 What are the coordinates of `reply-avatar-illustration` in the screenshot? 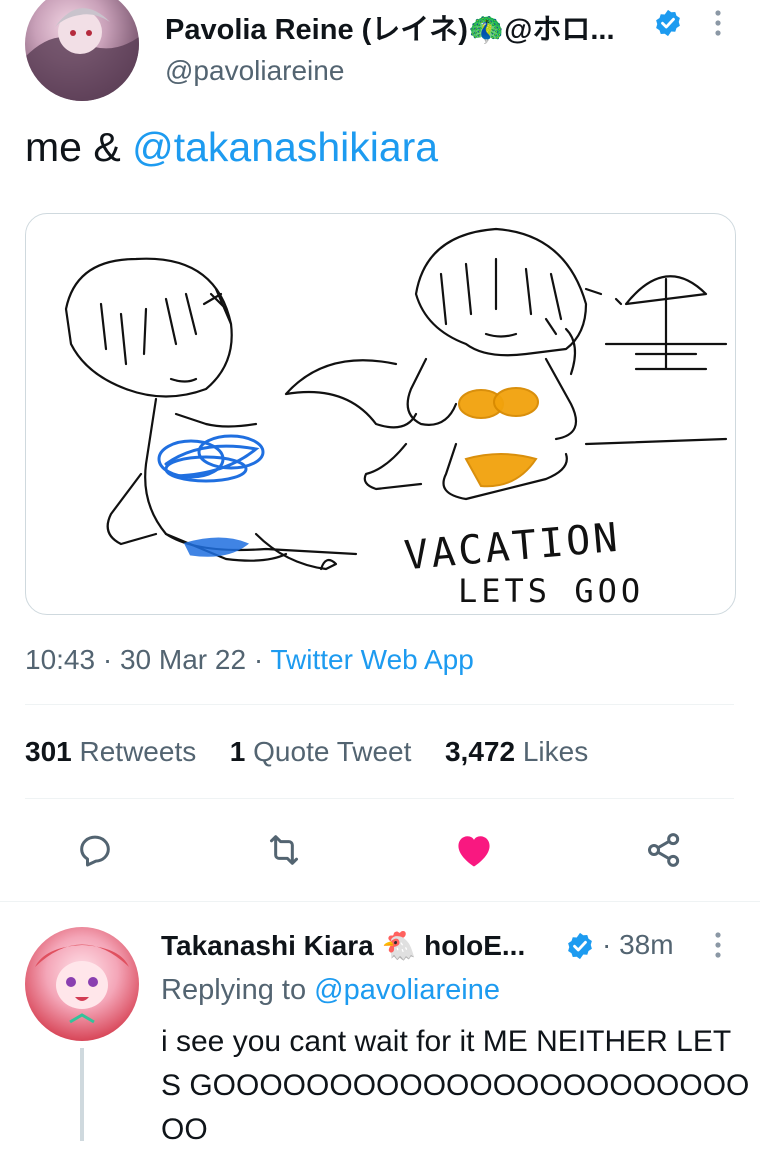 It's located at (82, 984).